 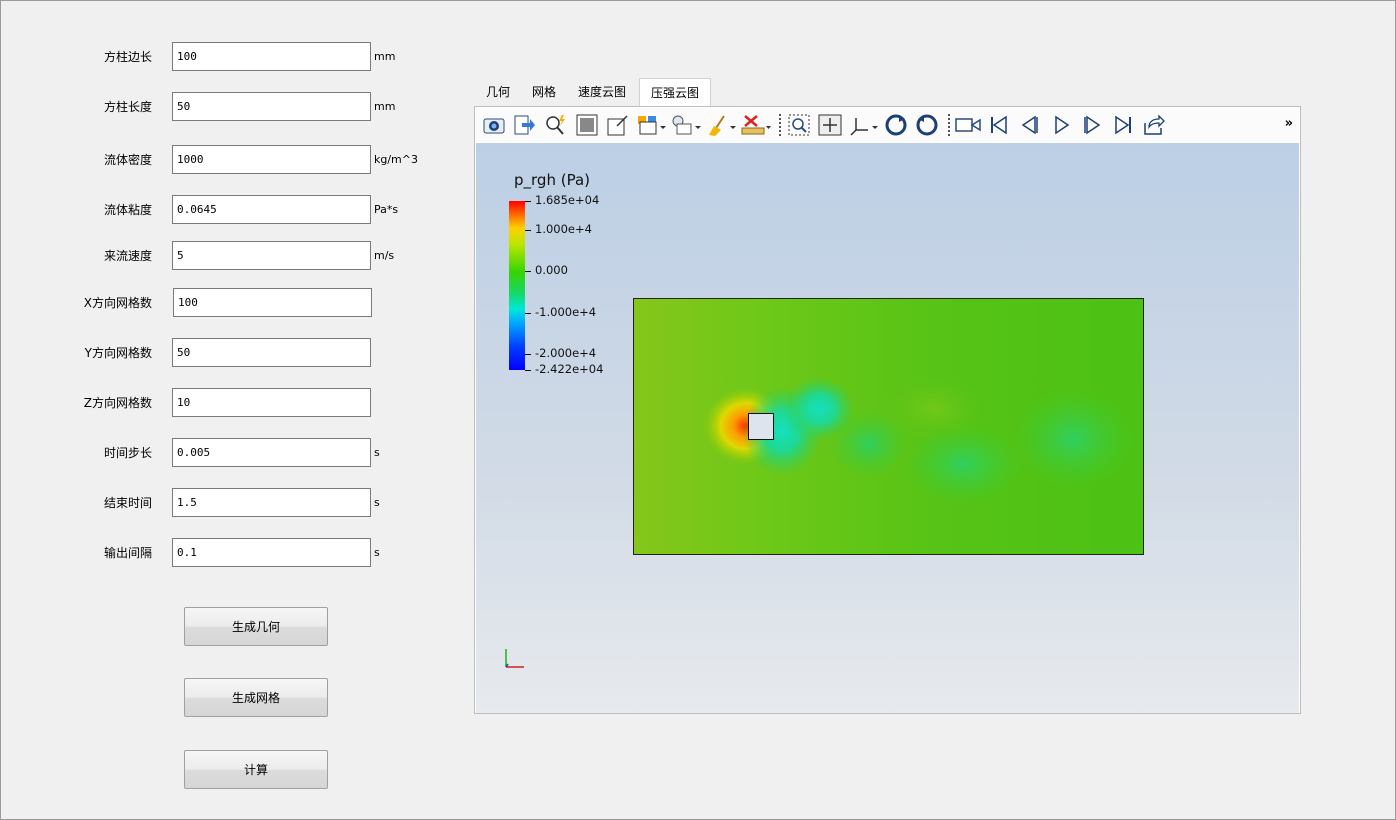 What do you see at coordinates (552, 180) in the screenshot?
I see `scalar-bar-title: p_rgh (Pa)` at bounding box center [552, 180].